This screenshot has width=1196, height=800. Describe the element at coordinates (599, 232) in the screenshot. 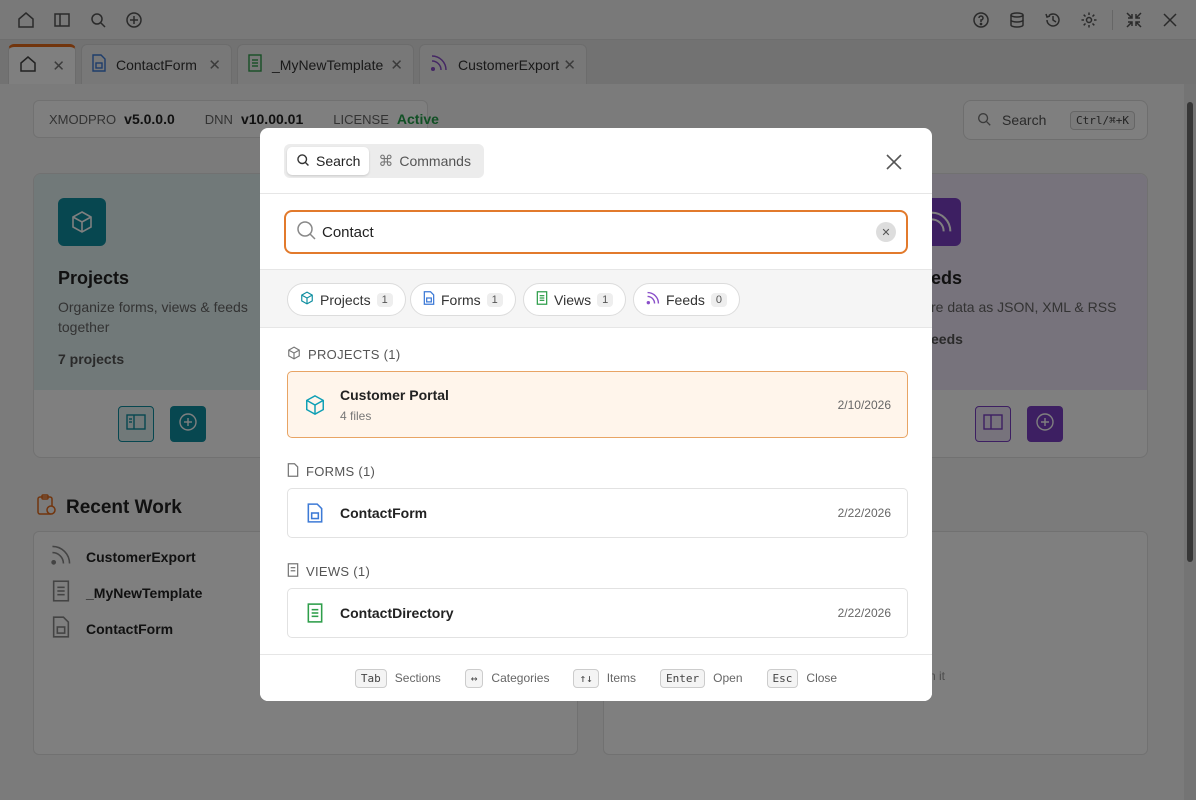

I see `search-input` at that location.